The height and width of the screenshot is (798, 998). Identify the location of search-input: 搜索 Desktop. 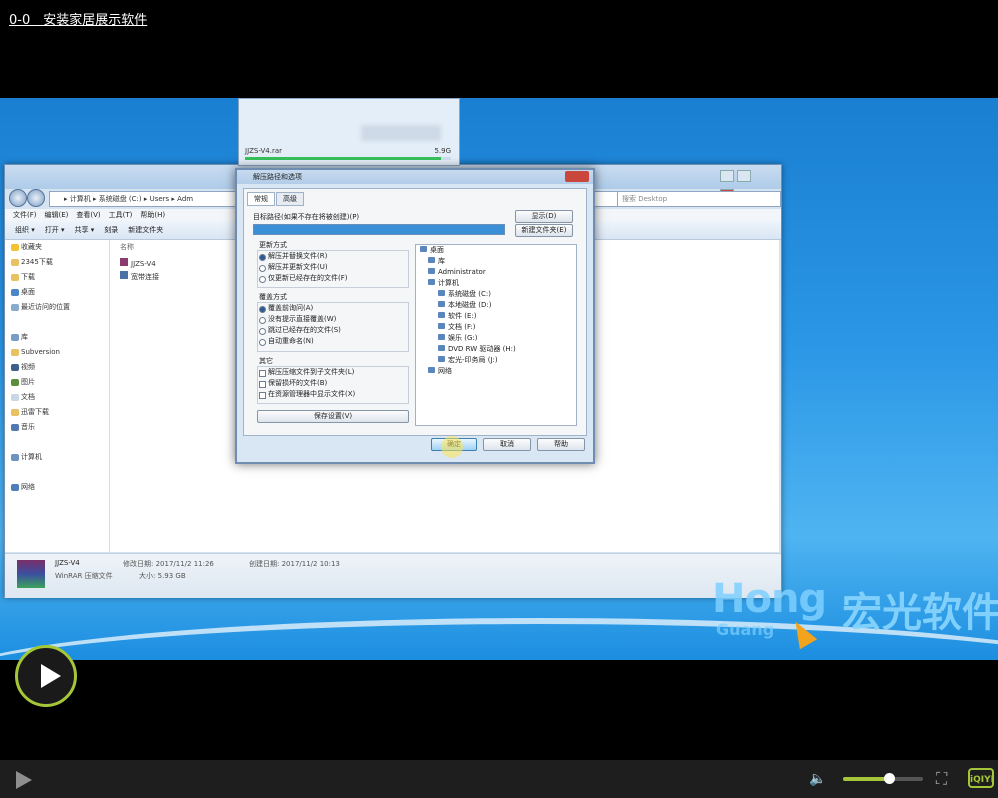
(699, 199).